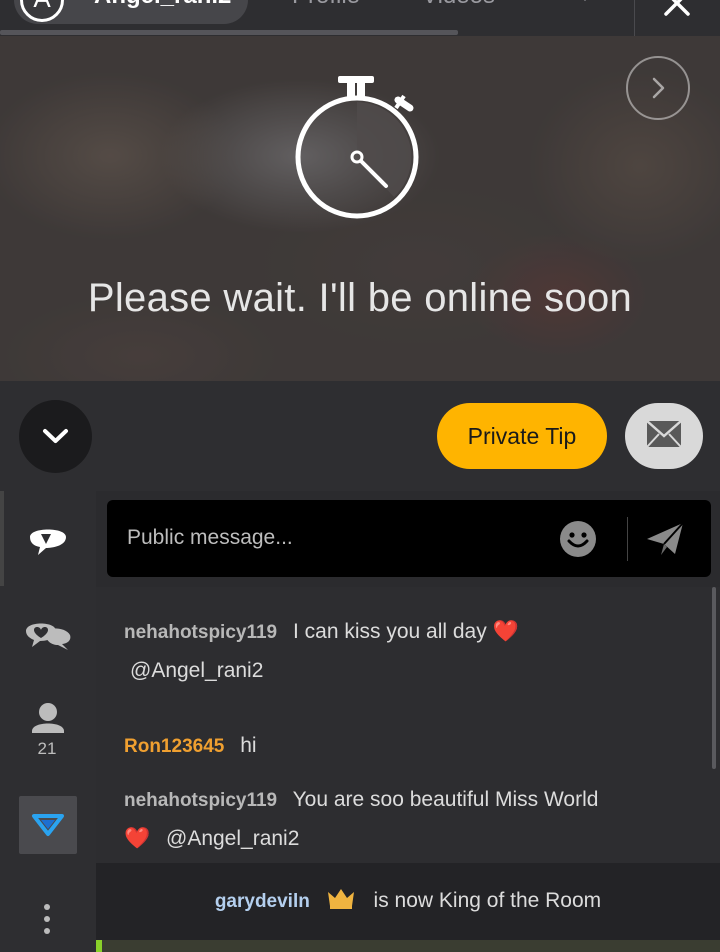 The height and width of the screenshot is (952, 720). Describe the element at coordinates (229, 32) in the screenshot. I see `tab-underline` at that location.